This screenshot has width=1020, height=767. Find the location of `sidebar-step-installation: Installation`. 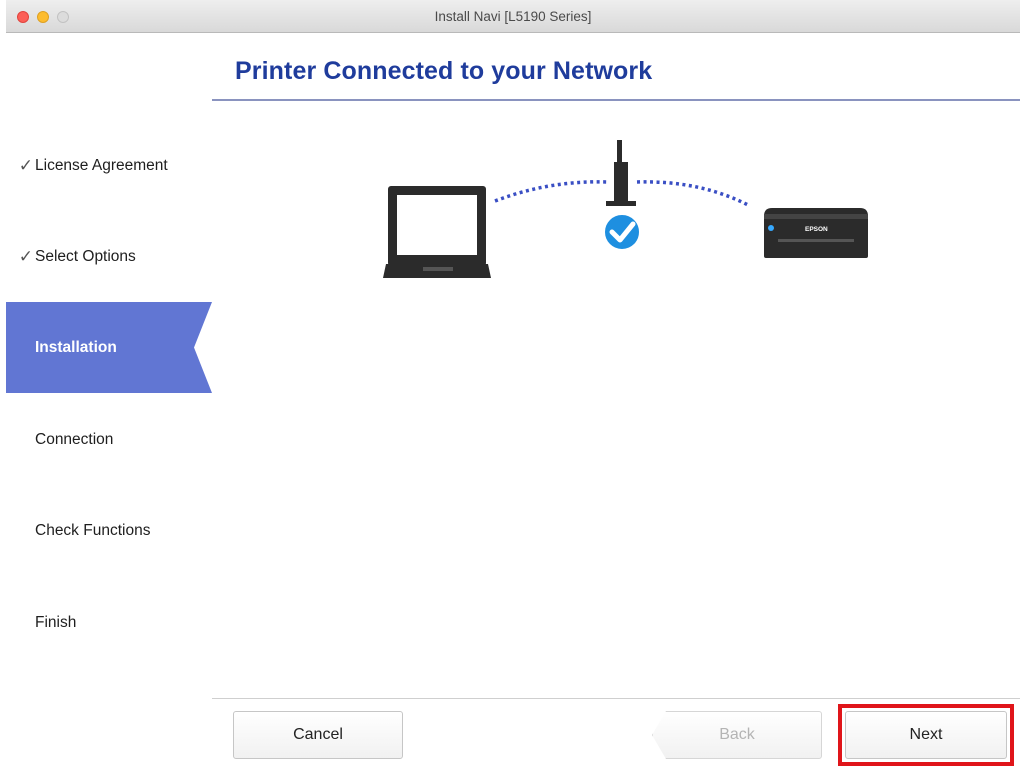

sidebar-step-installation: Installation is located at coordinates (109, 347).